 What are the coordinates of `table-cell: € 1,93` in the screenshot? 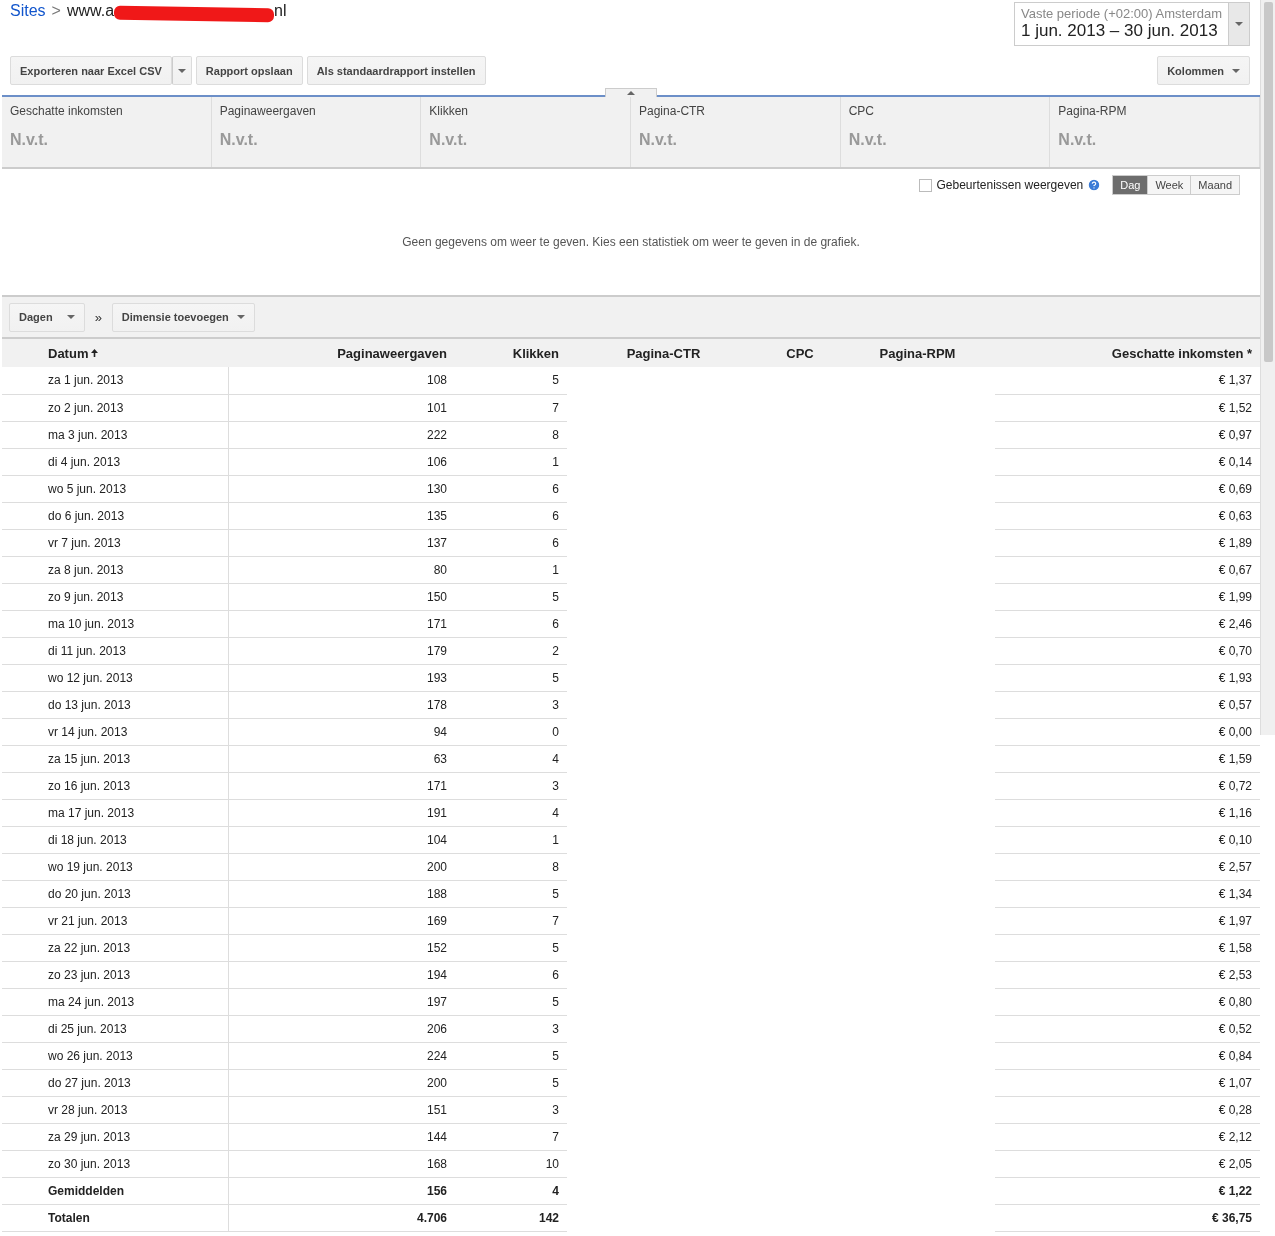 It's located at (1127, 677).